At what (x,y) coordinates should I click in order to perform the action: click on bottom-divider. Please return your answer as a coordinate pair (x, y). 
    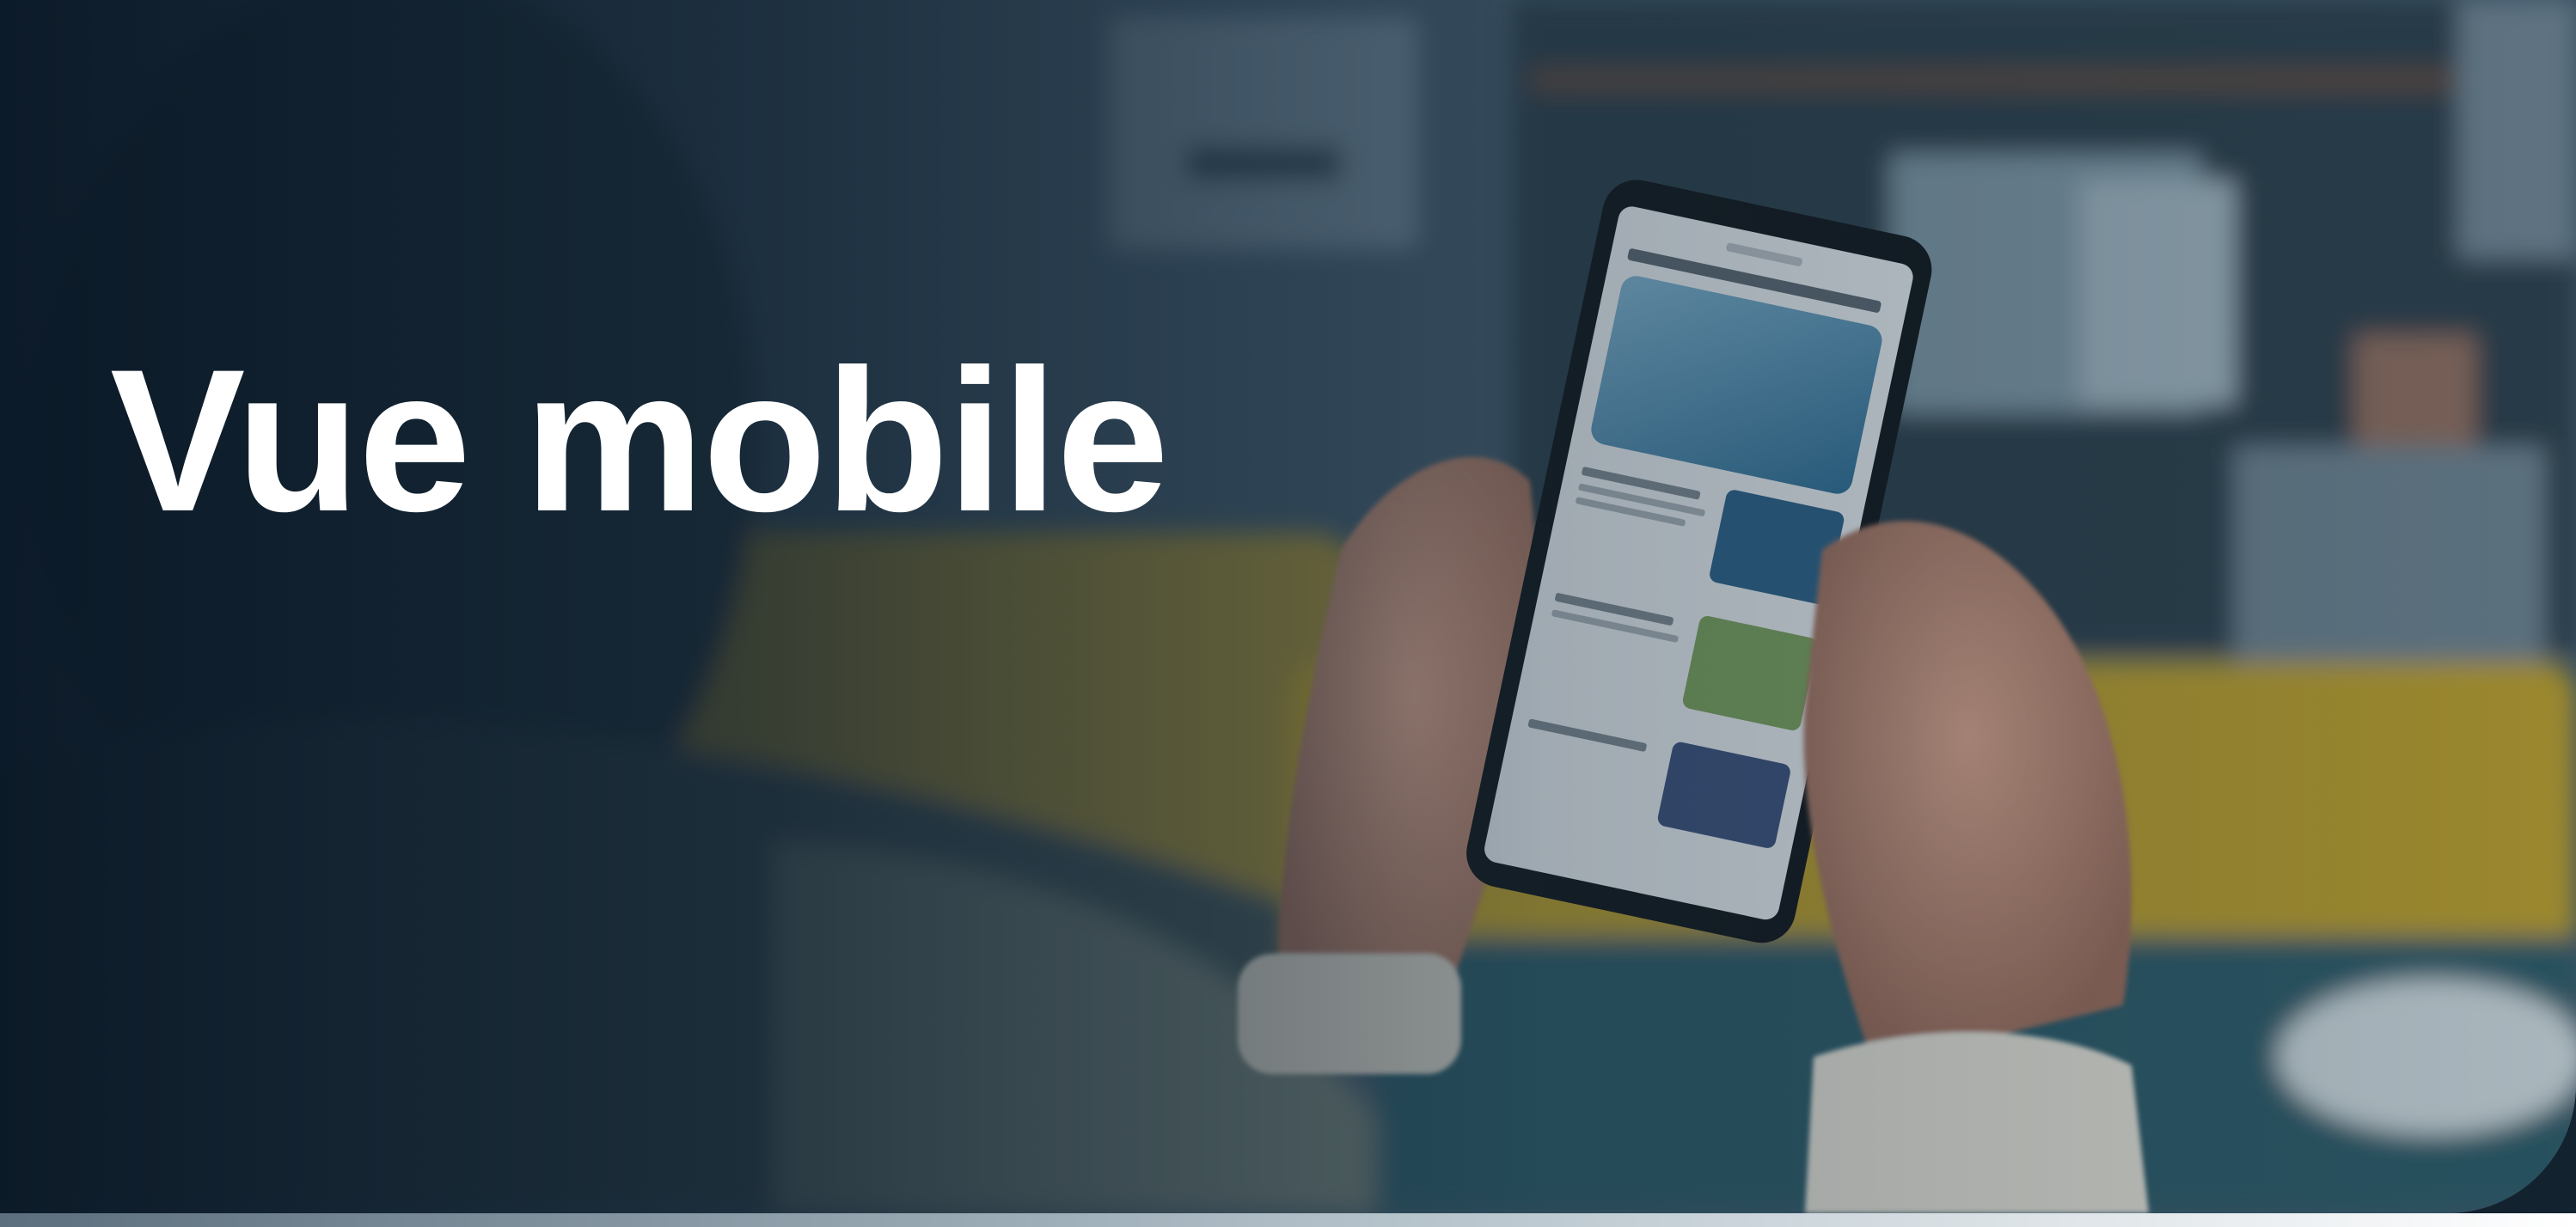
    Looking at the image, I should click on (1288, 1220).